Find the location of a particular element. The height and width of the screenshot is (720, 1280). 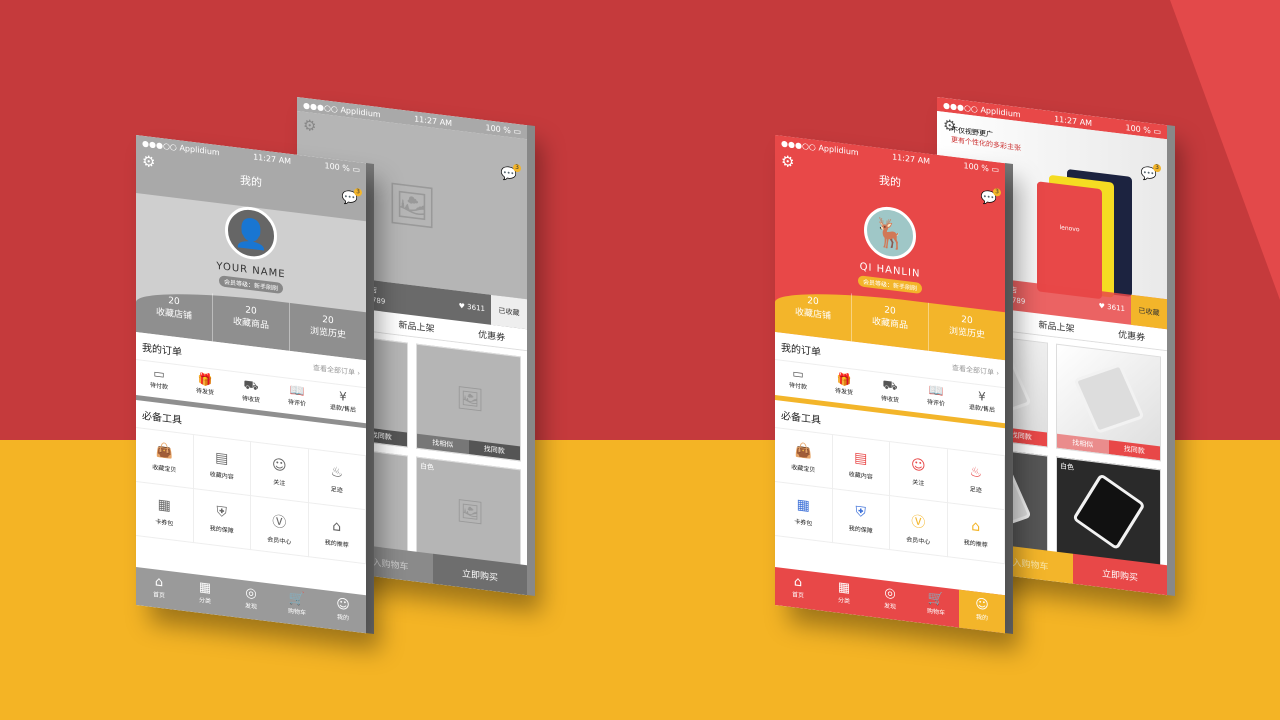

avatar: 👤 is located at coordinates (251, 233).